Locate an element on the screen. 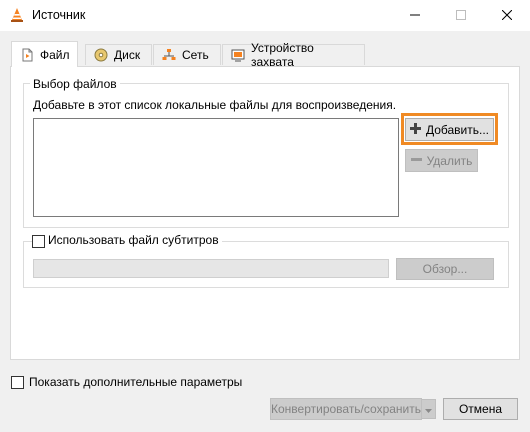  title-bar: Источник is located at coordinates (265, 15).